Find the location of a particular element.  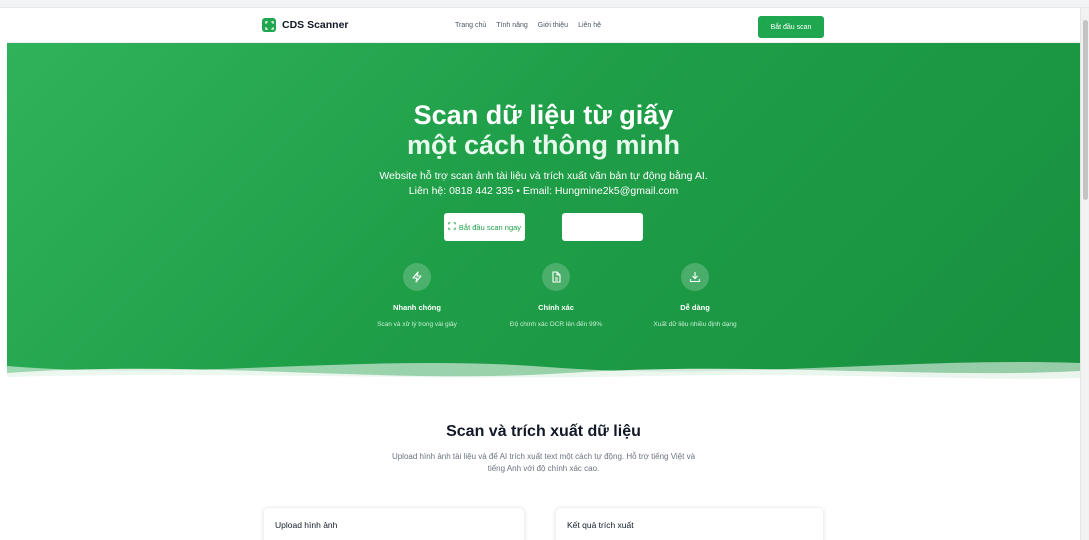

brand-name: CDS Scanner is located at coordinates (315, 25).